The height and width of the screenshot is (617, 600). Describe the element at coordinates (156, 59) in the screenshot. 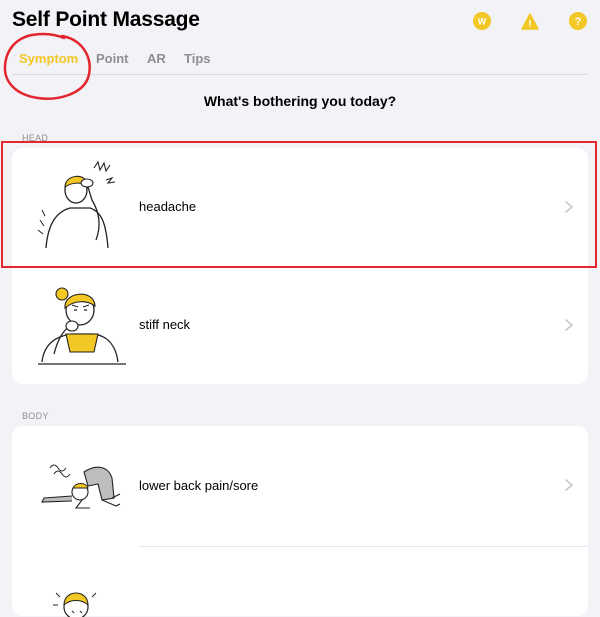

I see `tab-ar: AR` at that location.